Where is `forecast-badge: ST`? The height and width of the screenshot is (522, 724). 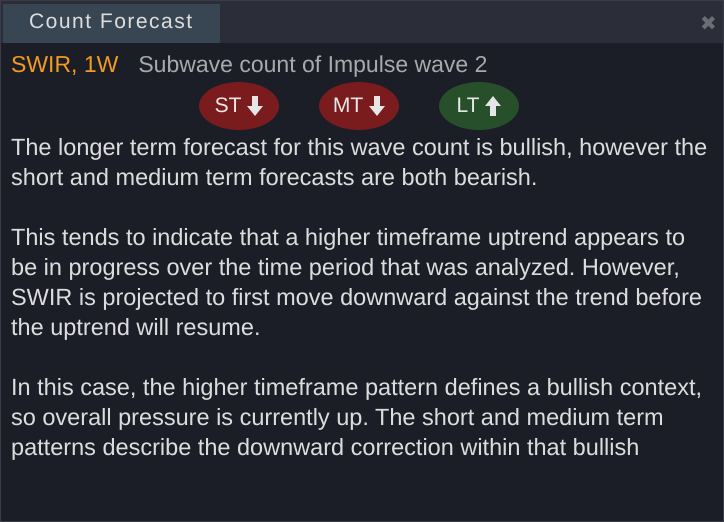 forecast-badge: ST is located at coordinates (239, 106).